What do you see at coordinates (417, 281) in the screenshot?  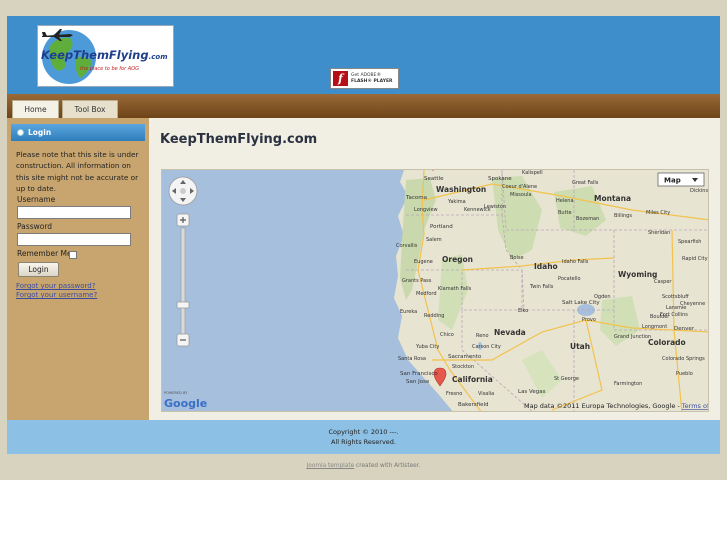 I see `map-label-grants-pass: Grants Pass` at bounding box center [417, 281].